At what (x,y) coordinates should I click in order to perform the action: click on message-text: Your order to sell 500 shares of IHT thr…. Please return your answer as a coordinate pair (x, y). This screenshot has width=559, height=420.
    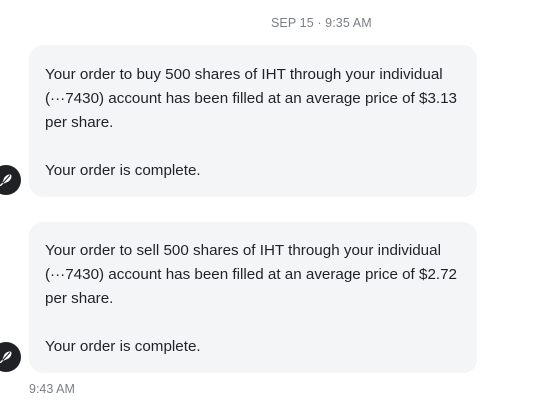
    Looking at the image, I should click on (251, 274).